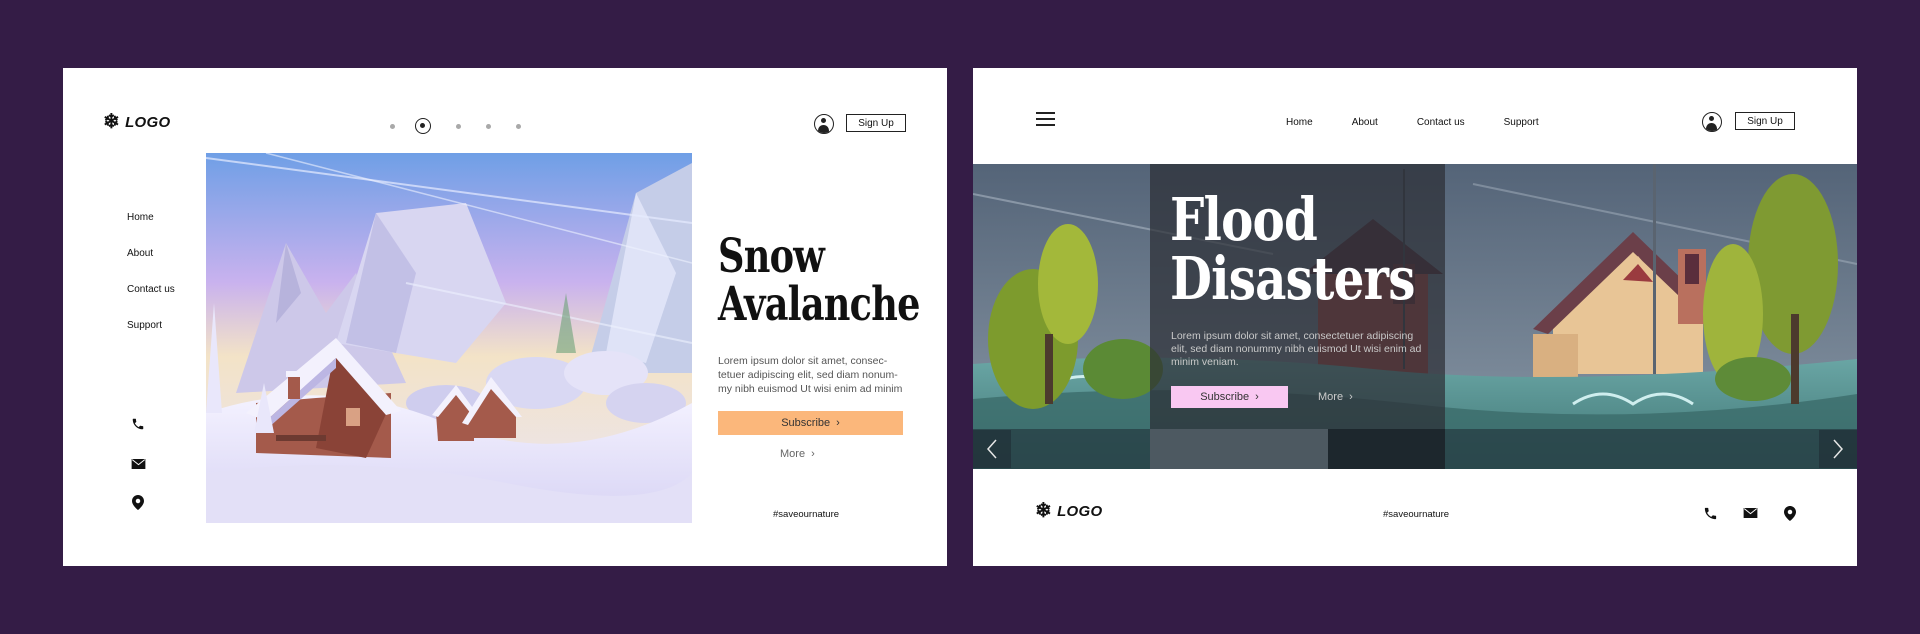  What do you see at coordinates (468, 126) in the screenshot?
I see `carousel-dots` at bounding box center [468, 126].